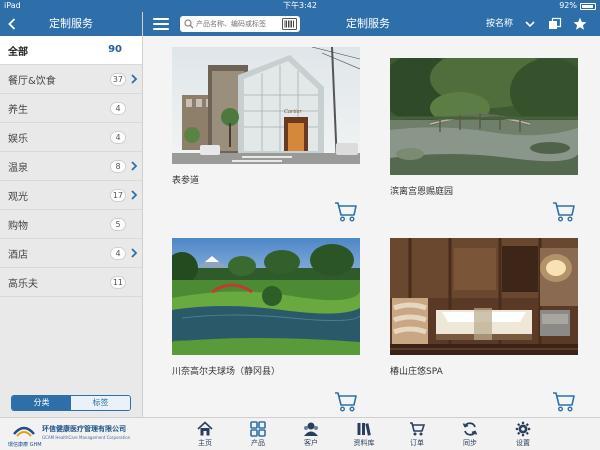 This screenshot has width=600, height=450. I want to click on sidebar-title: 定制服务, so click(71, 23).